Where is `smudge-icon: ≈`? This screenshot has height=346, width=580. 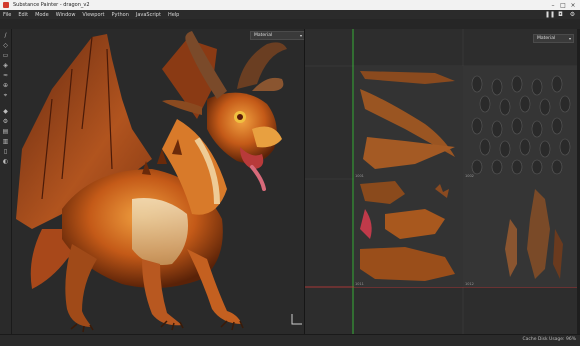 smudge-icon: ≈ is located at coordinates (5, 75).